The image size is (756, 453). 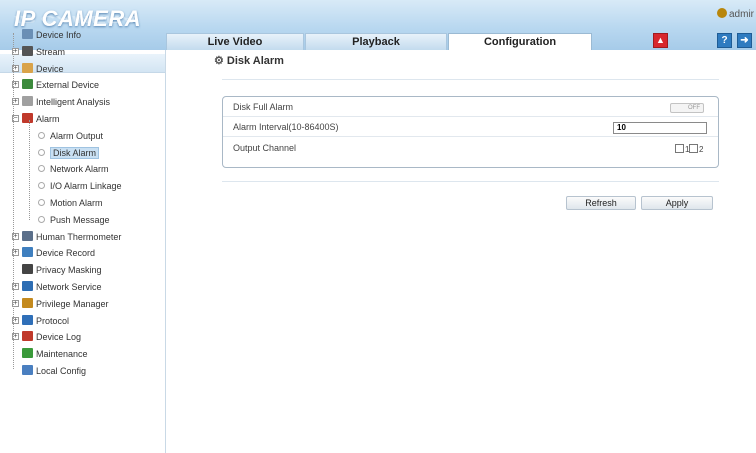 What do you see at coordinates (62, 354) in the screenshot?
I see `nav-item-label: Maintenance` at bounding box center [62, 354].